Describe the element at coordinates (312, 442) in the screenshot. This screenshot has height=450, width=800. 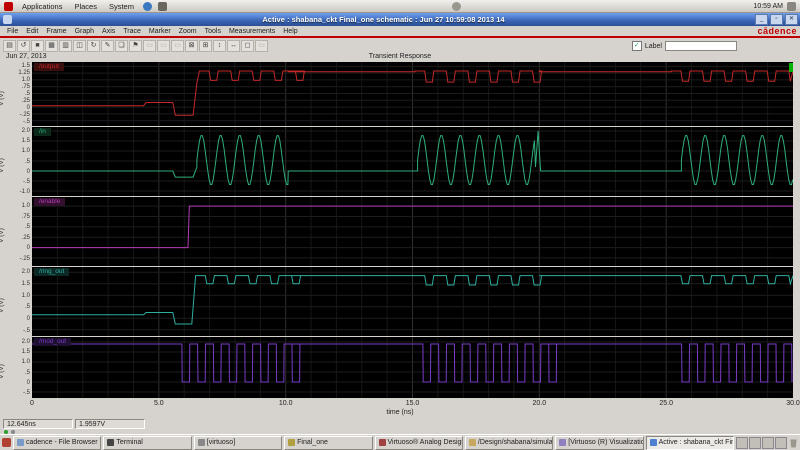
I see `taskbar-item-label: Final_one` at that location.